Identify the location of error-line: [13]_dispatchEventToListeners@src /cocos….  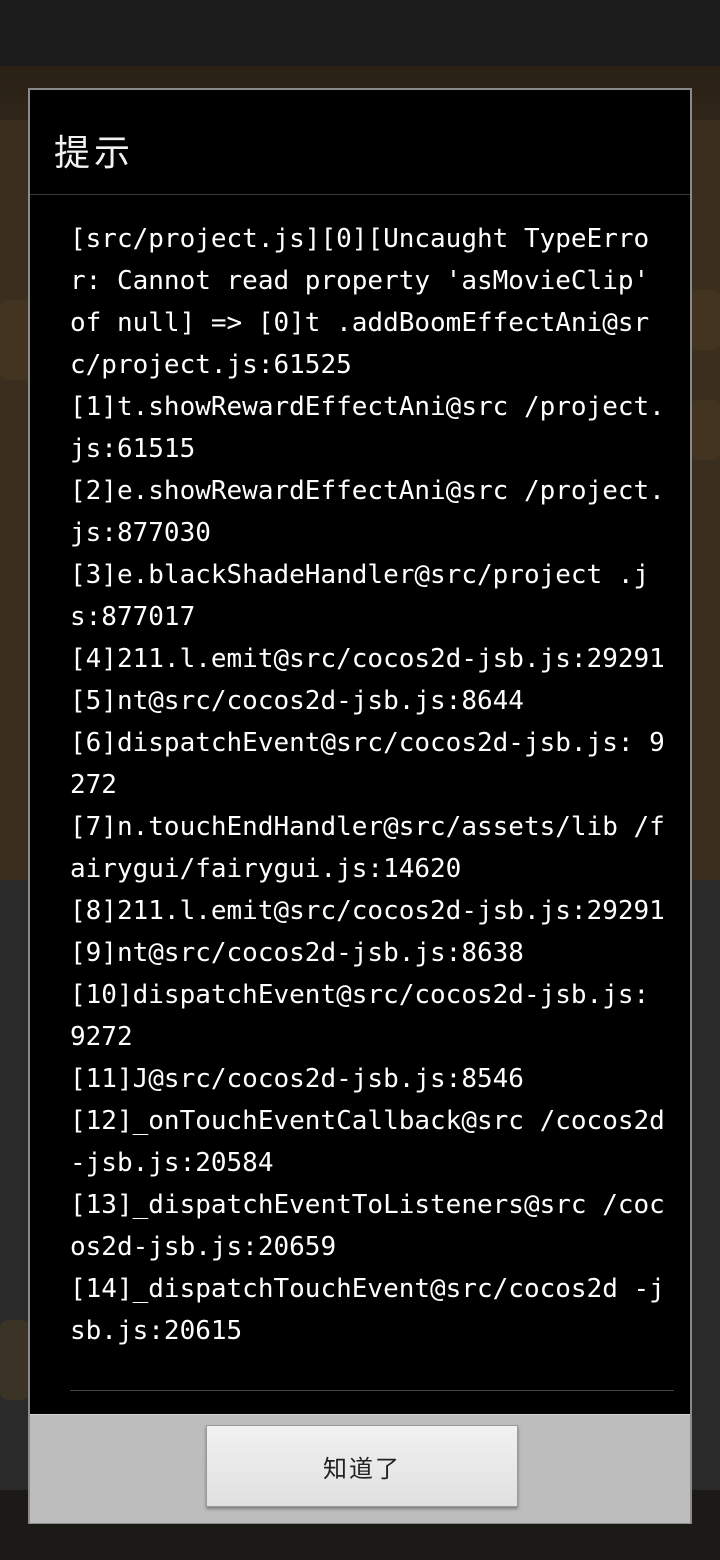
(367, 1226).